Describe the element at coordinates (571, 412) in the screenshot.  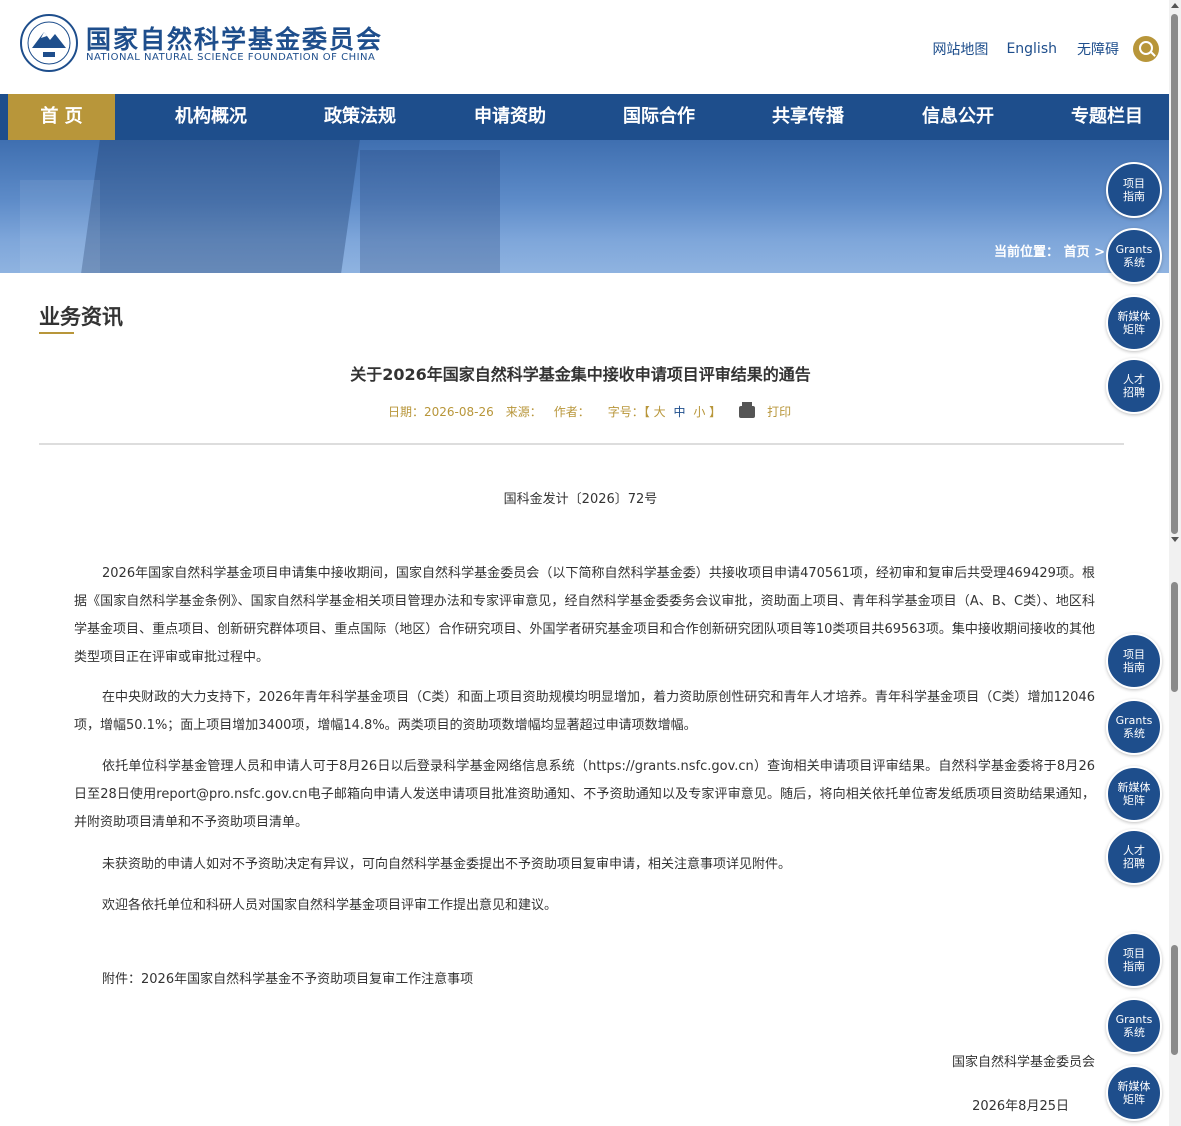
I see `article-author: 作者：` at that location.